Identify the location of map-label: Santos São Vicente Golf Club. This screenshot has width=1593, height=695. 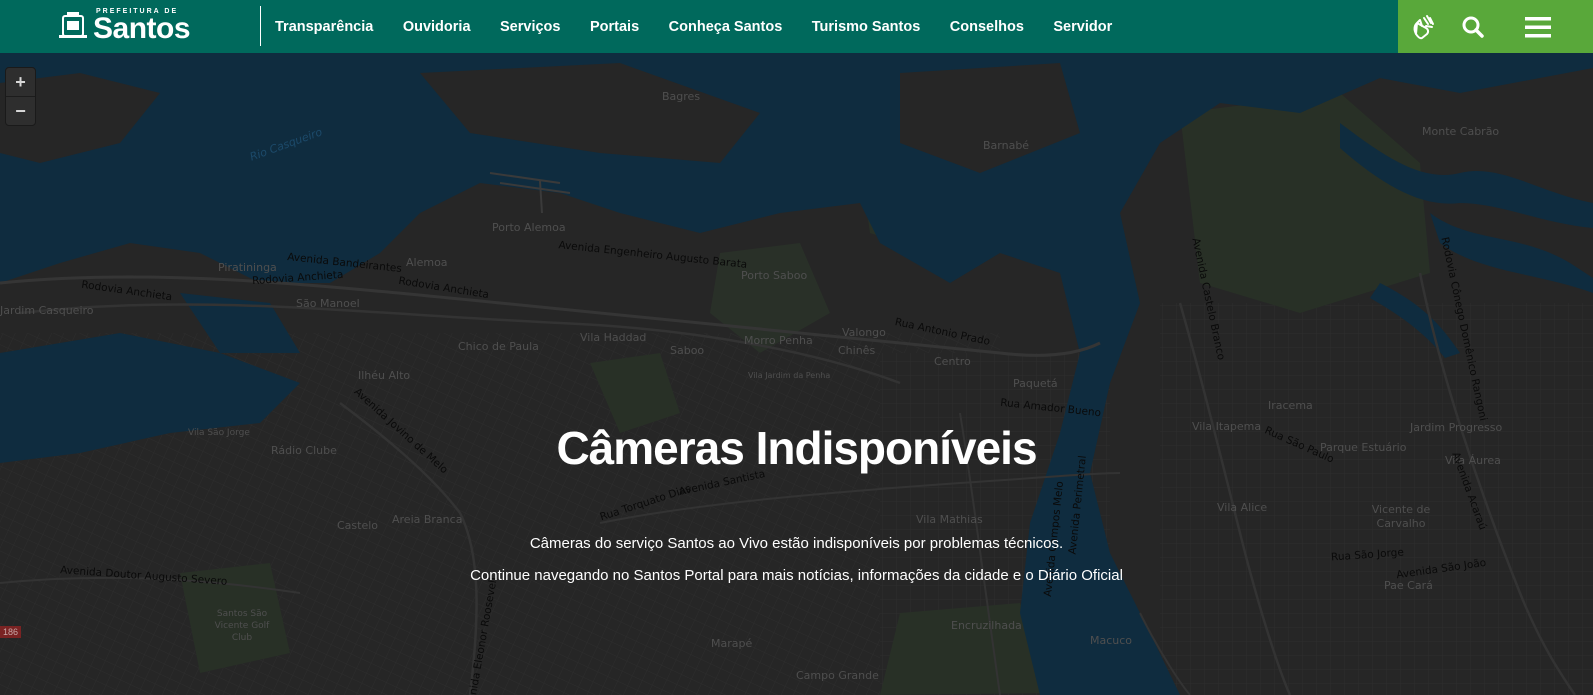
(242, 626).